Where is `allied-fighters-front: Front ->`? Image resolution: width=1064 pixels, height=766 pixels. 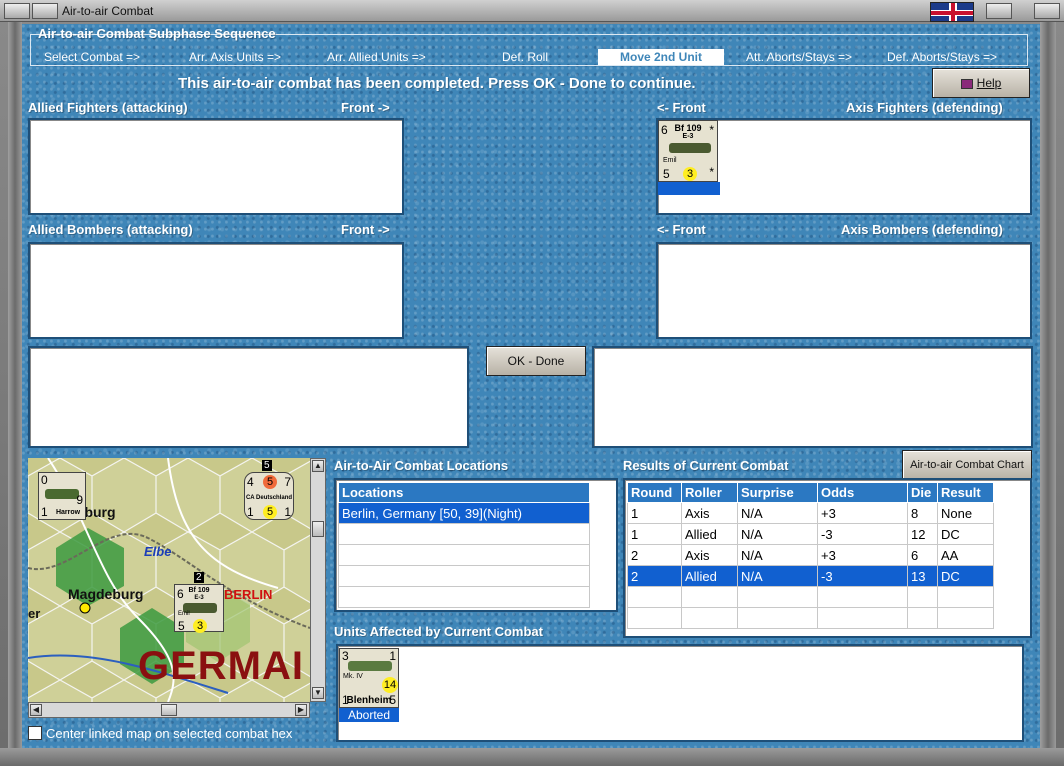
allied-fighters-front: Front -> is located at coordinates (365, 107).